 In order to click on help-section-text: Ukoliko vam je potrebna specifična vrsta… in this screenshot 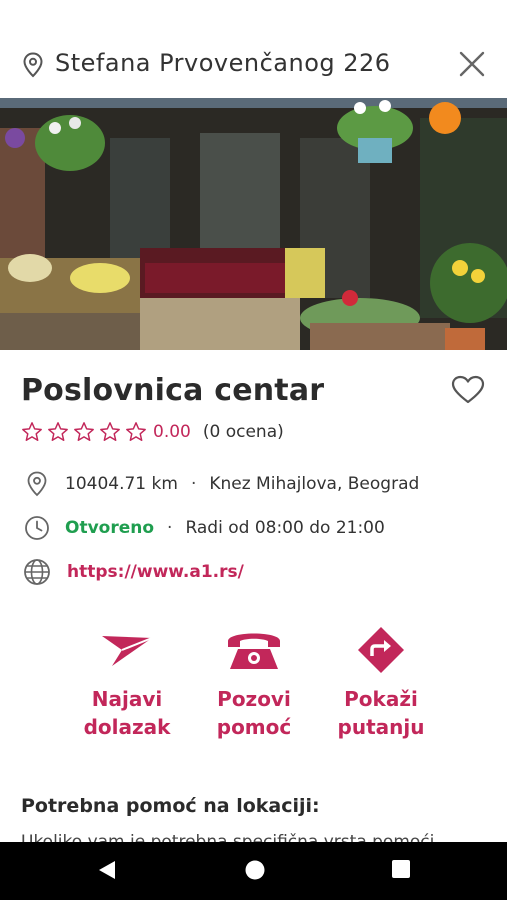, I will do `click(228, 837)`.